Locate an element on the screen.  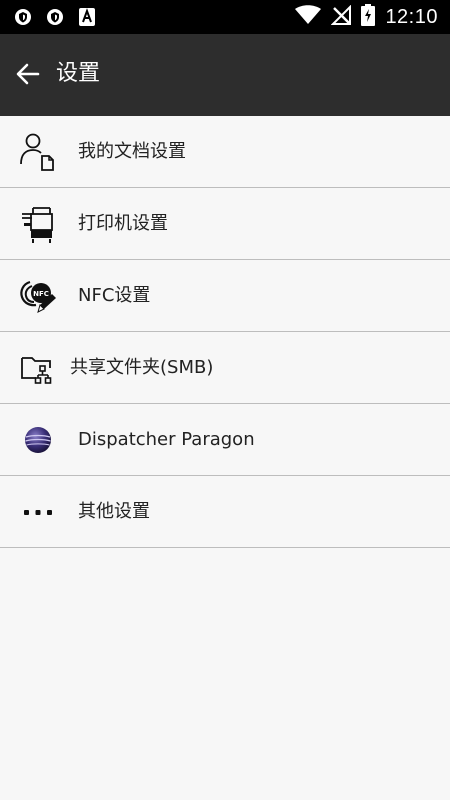
settings-item-label: 打印机设置 is located at coordinates (123, 223).